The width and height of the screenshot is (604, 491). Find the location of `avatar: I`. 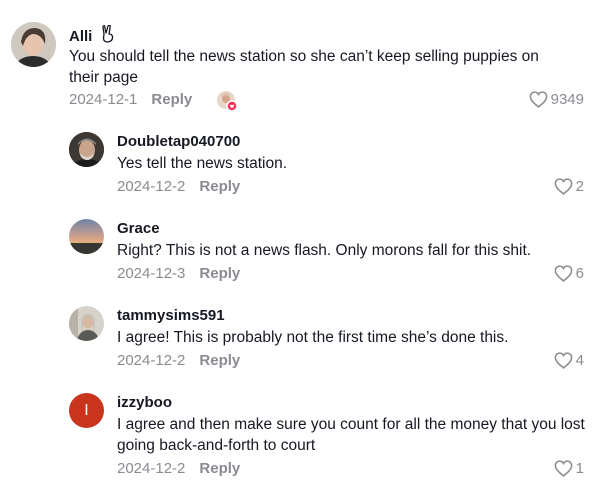

avatar: I is located at coordinates (86, 410).